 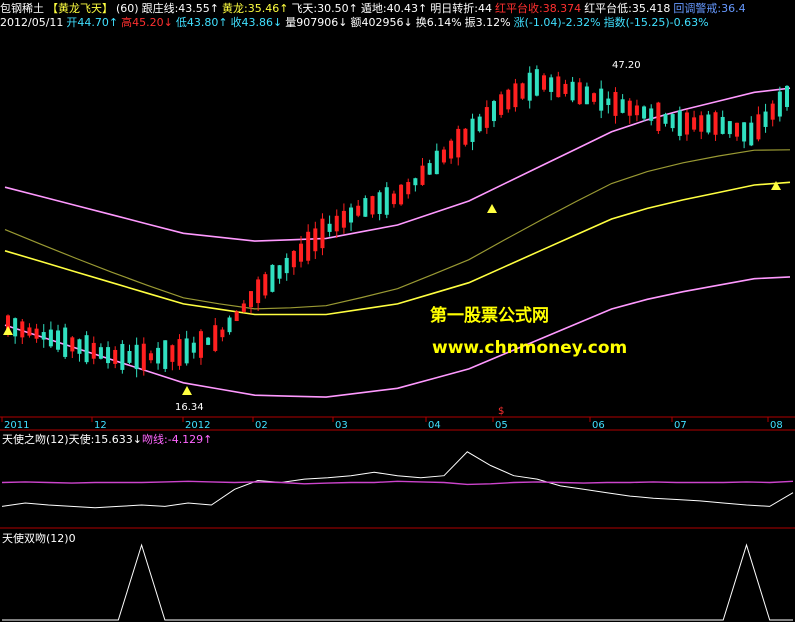 What do you see at coordinates (39, 538) in the screenshot?
I see `tianshi-shuangwen-title: 天使双吻(12)0` at bounding box center [39, 538].